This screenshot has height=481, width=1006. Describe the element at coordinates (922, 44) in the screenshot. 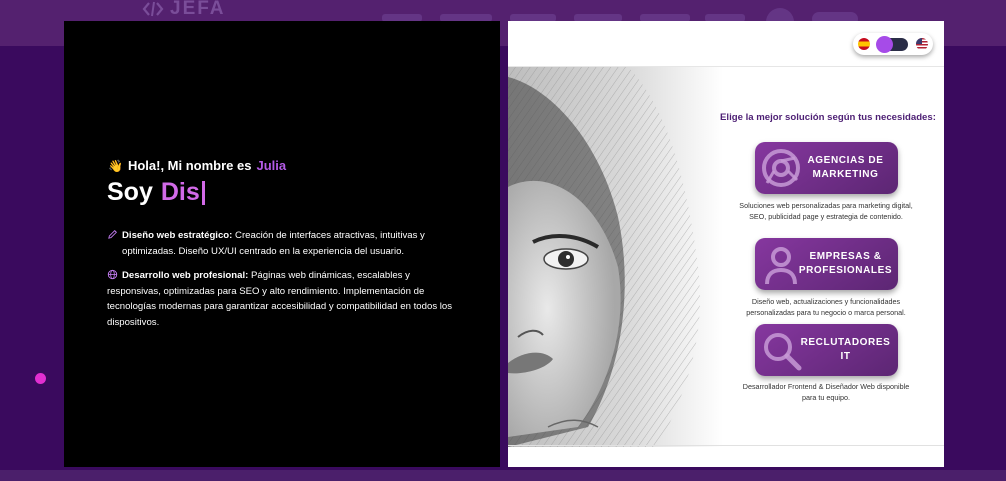

I see `usa-flag-icon` at that location.